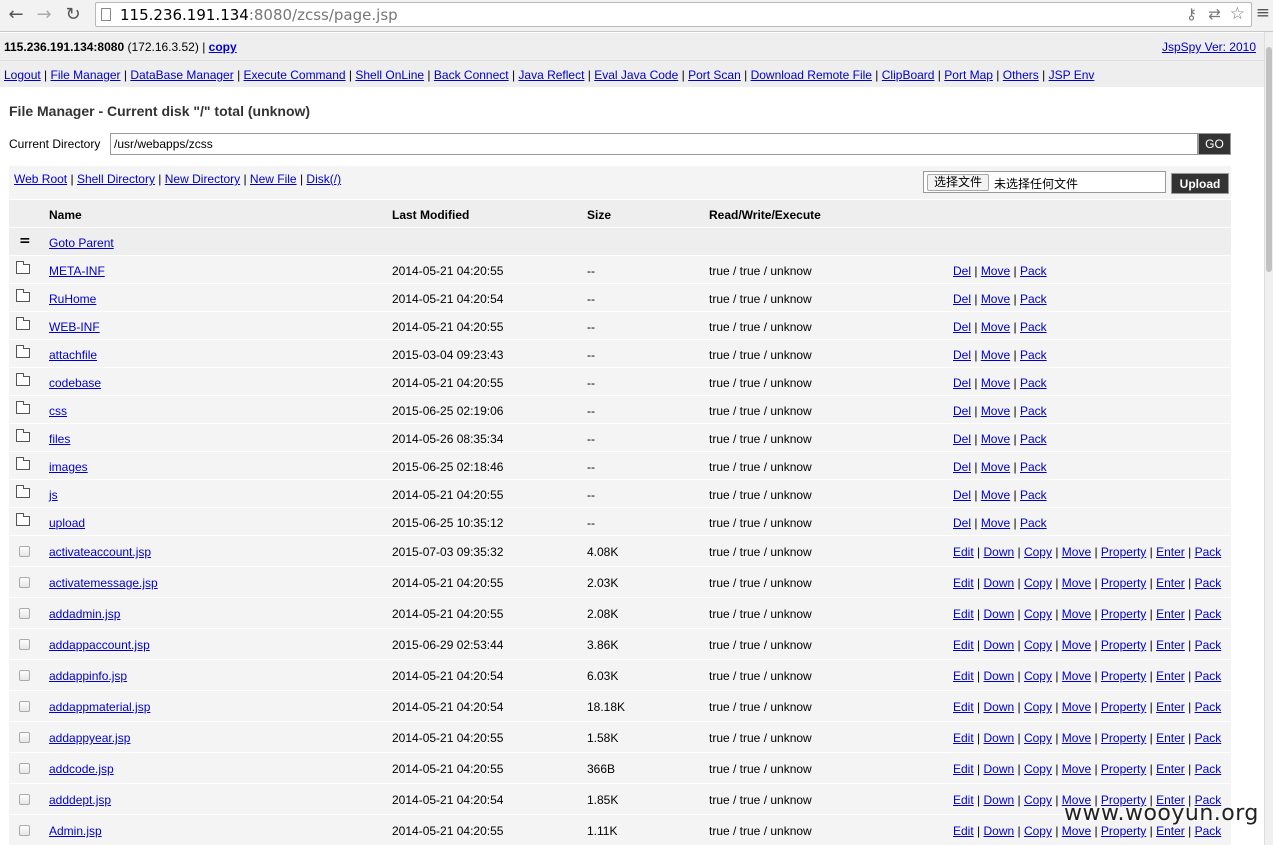  What do you see at coordinates (1214, 14) in the screenshot?
I see `translate-icon: ⇄` at bounding box center [1214, 14].